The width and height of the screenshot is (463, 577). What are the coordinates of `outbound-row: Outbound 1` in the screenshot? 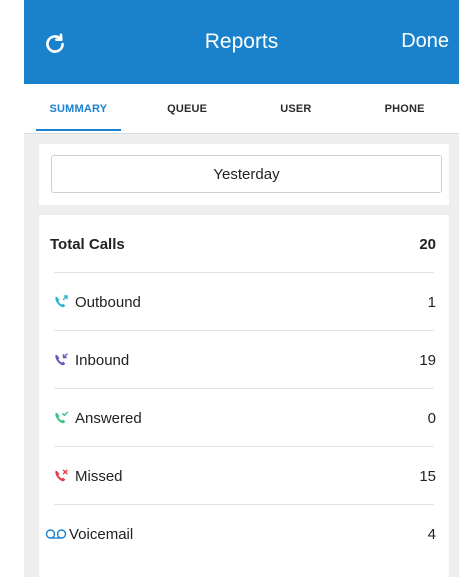 It's located at (244, 302).